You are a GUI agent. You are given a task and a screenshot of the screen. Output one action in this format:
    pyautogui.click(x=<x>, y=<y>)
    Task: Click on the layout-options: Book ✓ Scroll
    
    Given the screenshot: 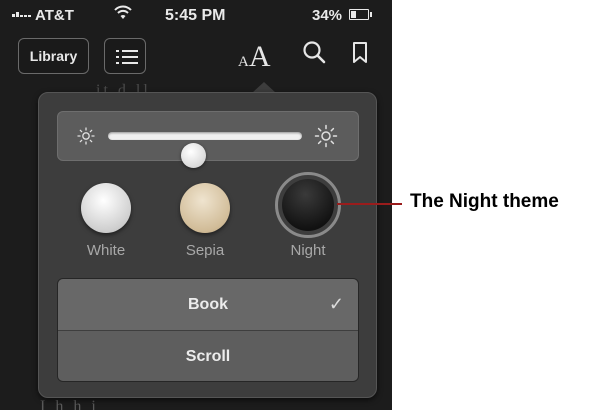 What is the action you would take?
    pyautogui.click(x=208, y=330)
    